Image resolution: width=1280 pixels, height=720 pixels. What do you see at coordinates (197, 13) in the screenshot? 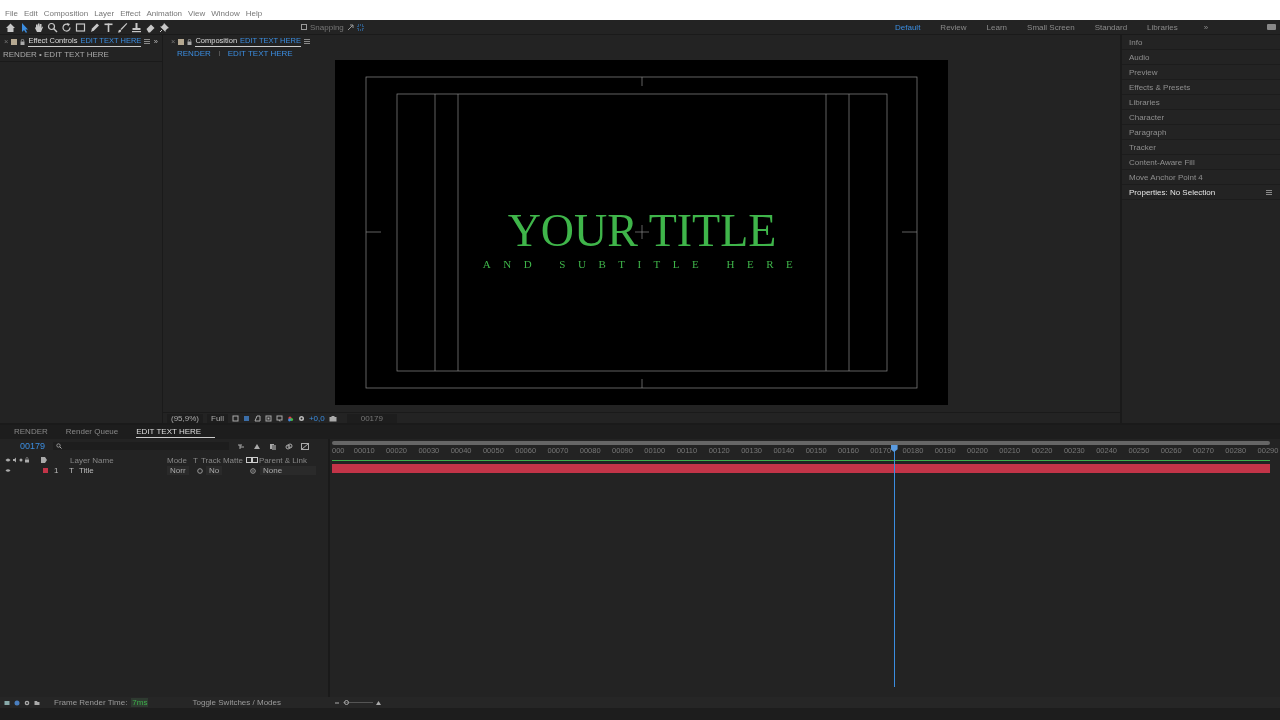
I see `menu-item: View` at bounding box center [197, 13].